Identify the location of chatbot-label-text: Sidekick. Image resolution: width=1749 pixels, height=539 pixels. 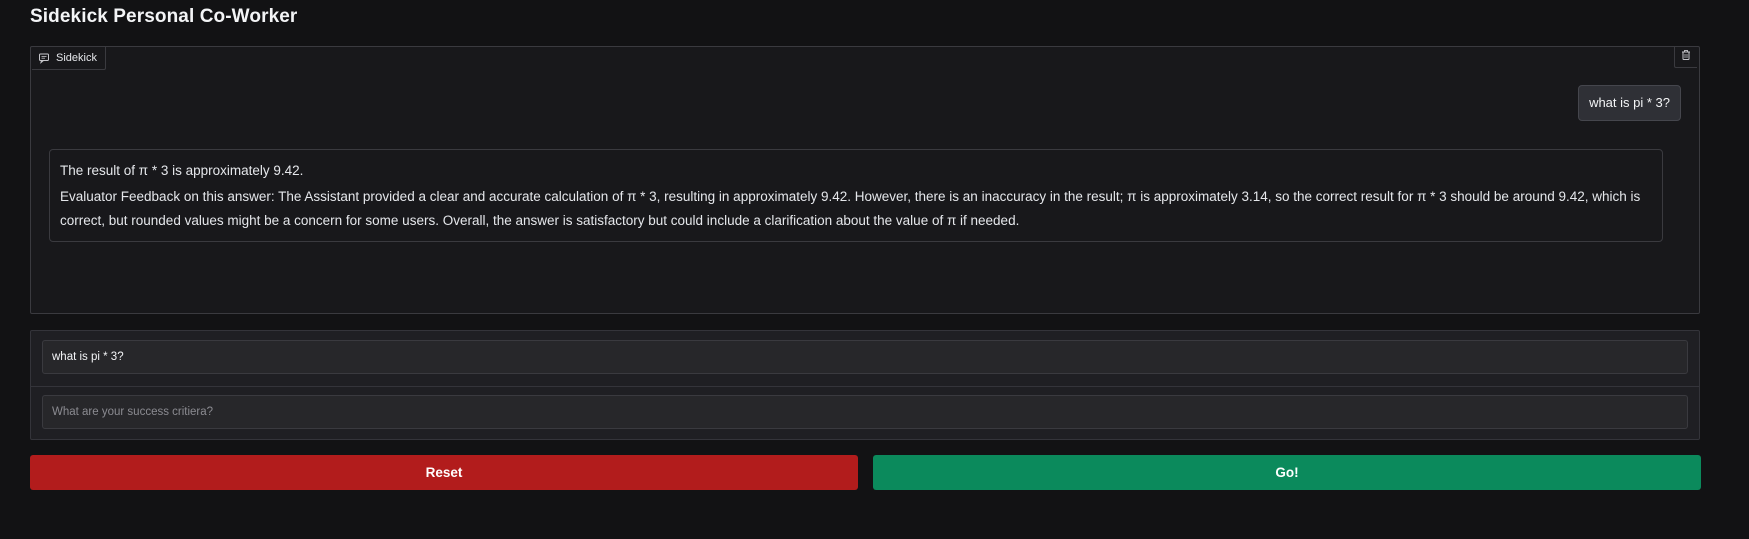
(76, 58).